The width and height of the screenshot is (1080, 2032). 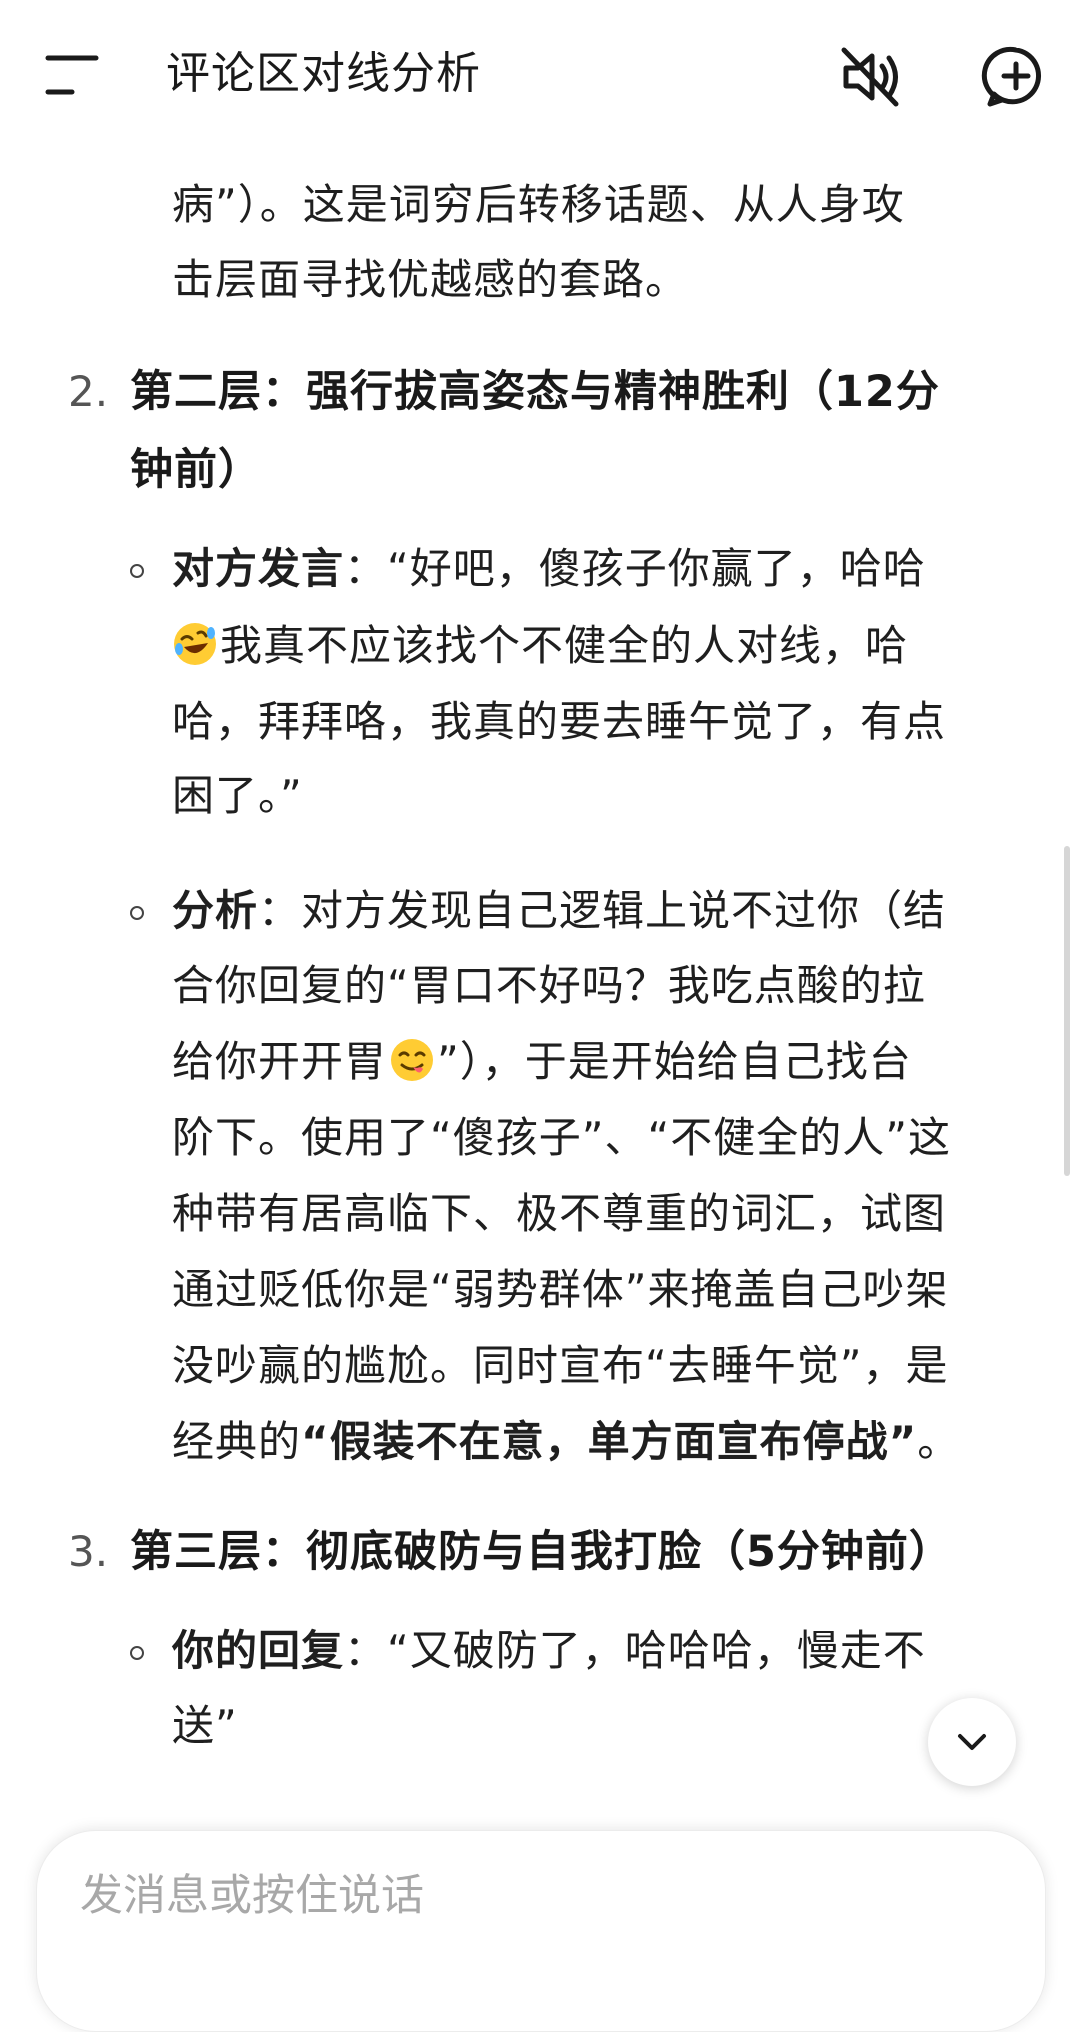 I want to click on speaker-muted-icon, so click(x=870, y=77).